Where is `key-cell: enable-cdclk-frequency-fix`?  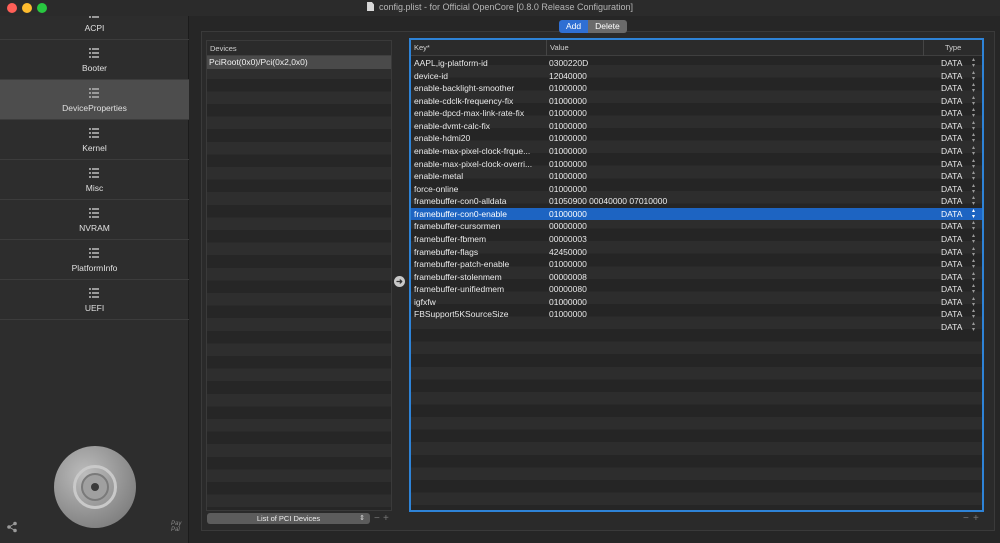 key-cell: enable-cdclk-frequency-fix is located at coordinates (480, 101).